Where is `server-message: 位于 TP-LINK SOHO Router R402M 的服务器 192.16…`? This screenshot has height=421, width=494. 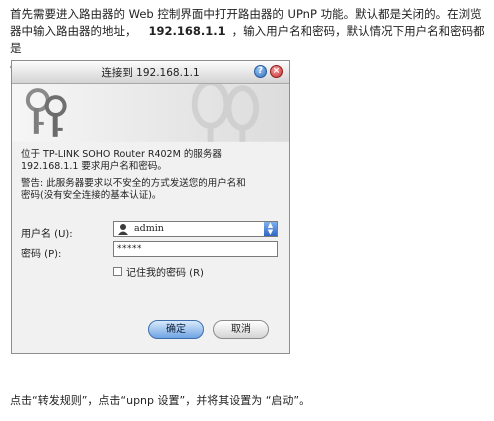
server-message: 位于 TP-LINK SOHO Router R402M 的服务器 192.16… is located at coordinates (121, 161).